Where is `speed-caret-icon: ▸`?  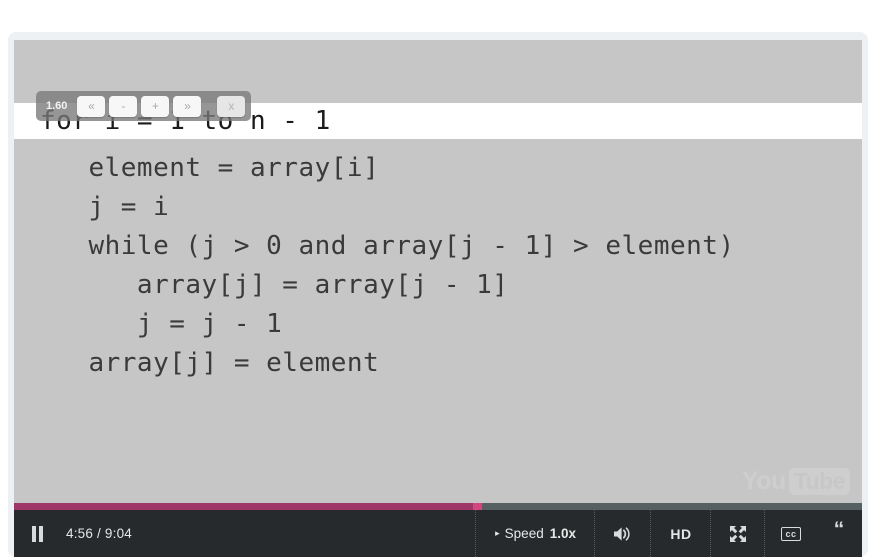
speed-caret-icon: ▸ is located at coordinates (497, 533).